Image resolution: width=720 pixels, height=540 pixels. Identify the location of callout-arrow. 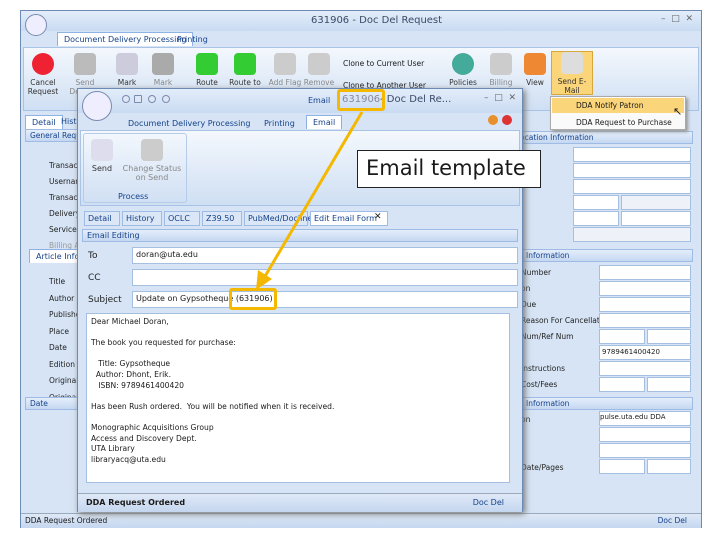
(310, 200).